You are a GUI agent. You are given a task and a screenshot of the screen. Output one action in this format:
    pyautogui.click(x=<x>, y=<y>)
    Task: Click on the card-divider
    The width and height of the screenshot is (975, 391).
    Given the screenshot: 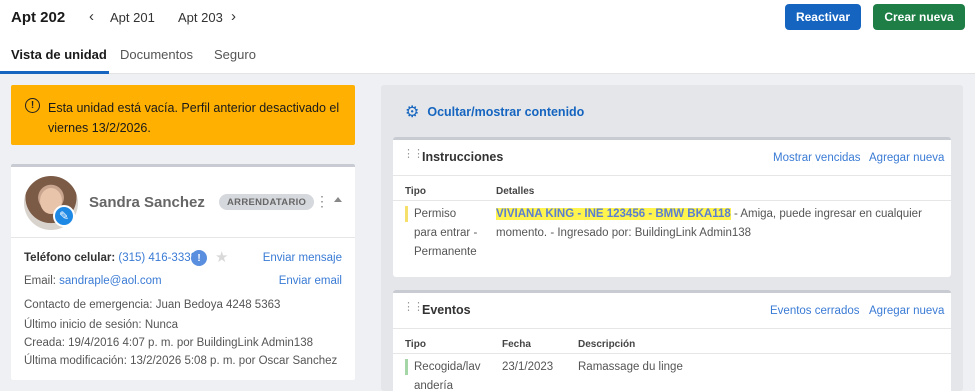 What is the action you would take?
    pyautogui.click(x=183, y=237)
    